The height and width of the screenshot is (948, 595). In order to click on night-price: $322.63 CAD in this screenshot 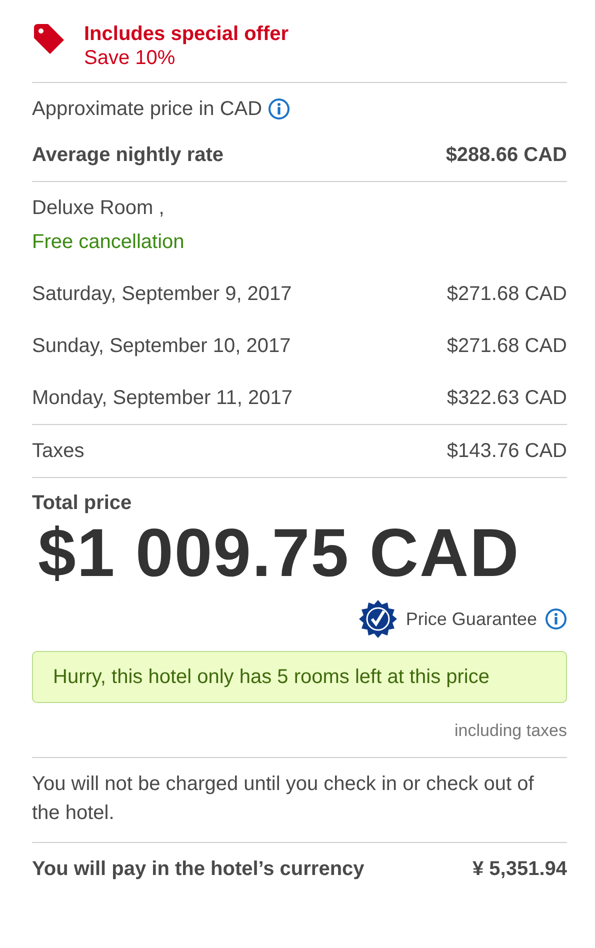, I will do `click(506, 398)`.